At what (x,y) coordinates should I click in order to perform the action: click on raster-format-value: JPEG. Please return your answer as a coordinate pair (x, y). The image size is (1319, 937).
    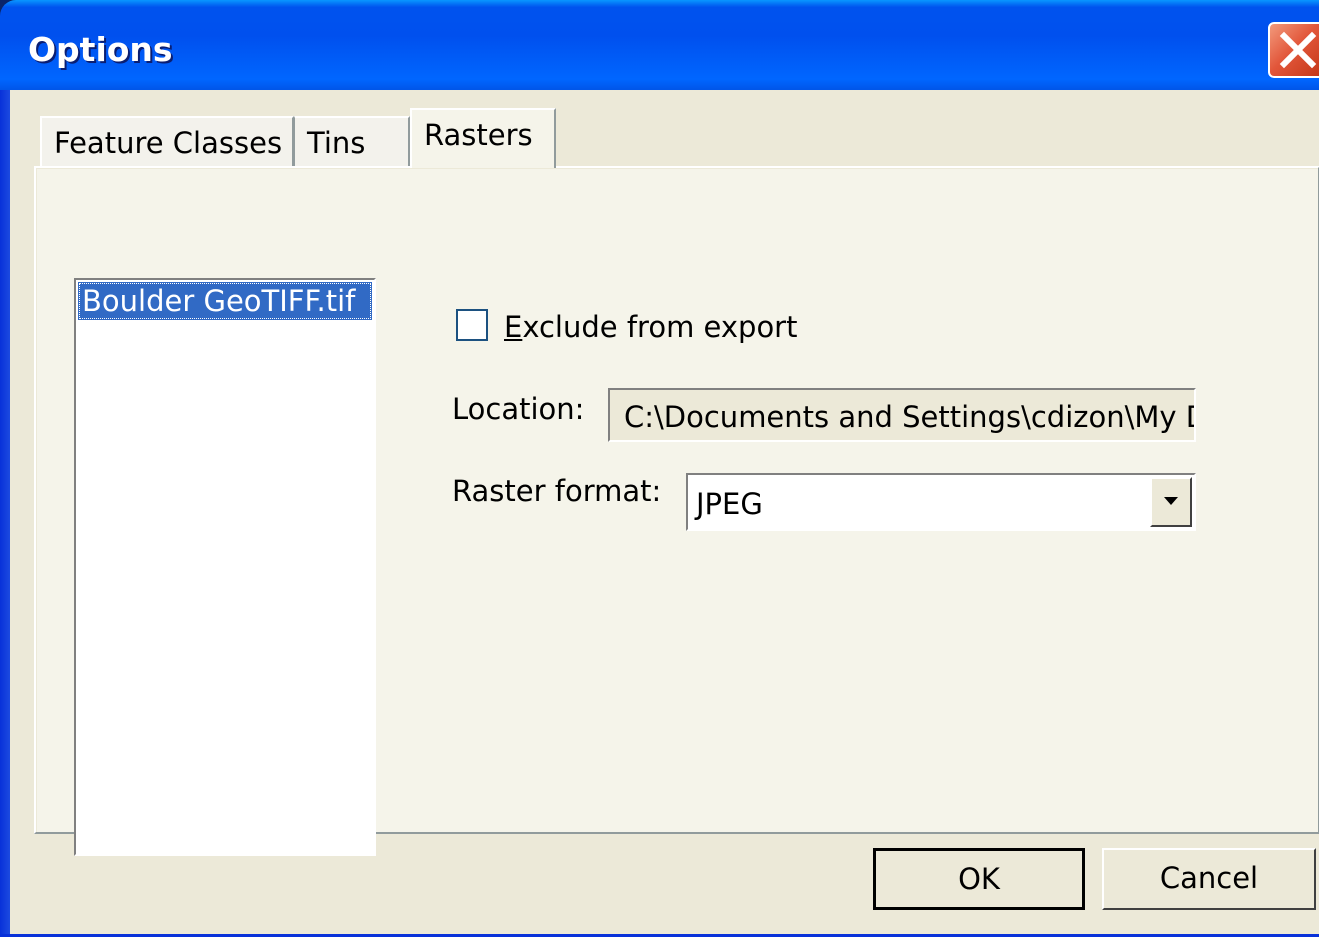
    Looking at the image, I should click on (729, 504).